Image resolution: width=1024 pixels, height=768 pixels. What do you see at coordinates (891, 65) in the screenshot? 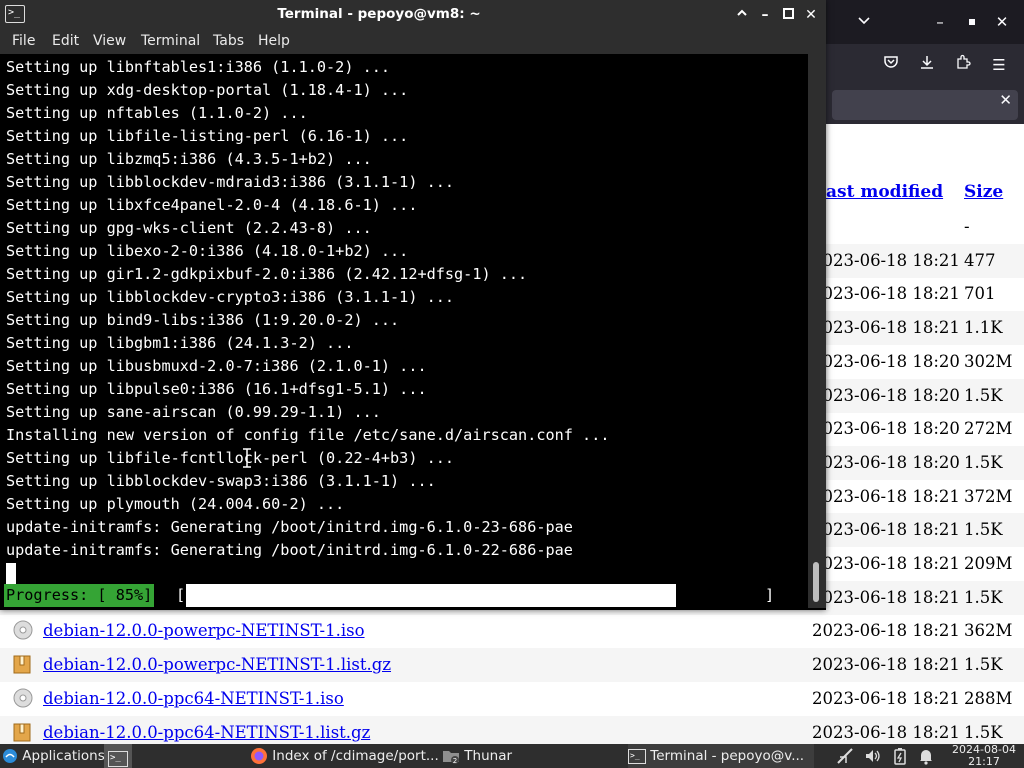
I see `pocket-icon` at bounding box center [891, 65].